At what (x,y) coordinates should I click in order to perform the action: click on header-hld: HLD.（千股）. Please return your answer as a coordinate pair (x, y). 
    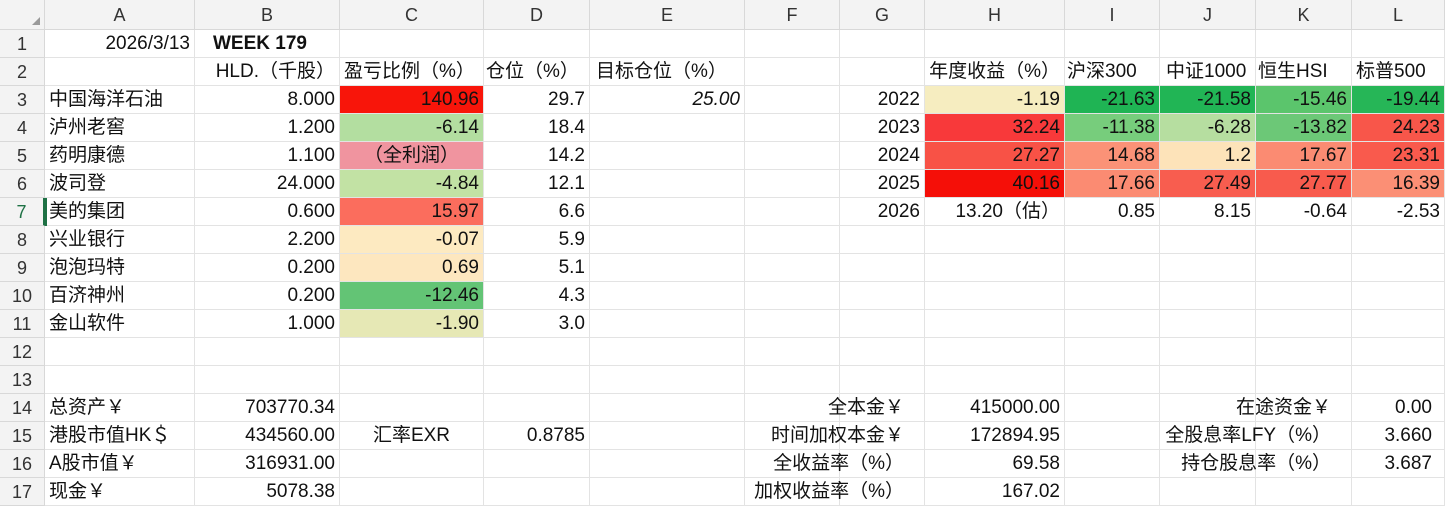
    Looking at the image, I should click on (267, 72).